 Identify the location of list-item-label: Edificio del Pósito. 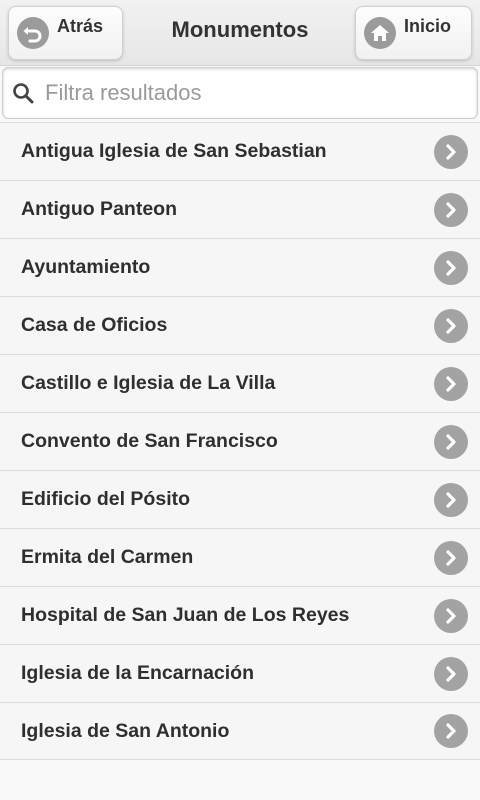
(106, 499).